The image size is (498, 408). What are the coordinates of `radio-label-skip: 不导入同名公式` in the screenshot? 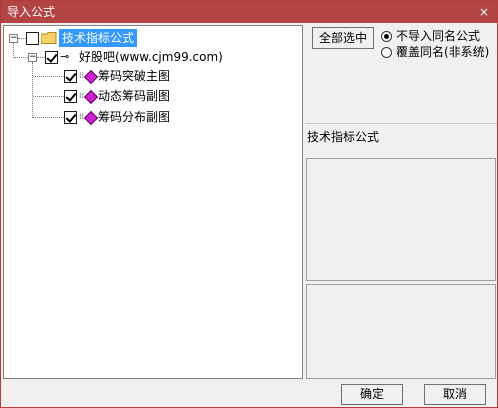 It's located at (438, 36).